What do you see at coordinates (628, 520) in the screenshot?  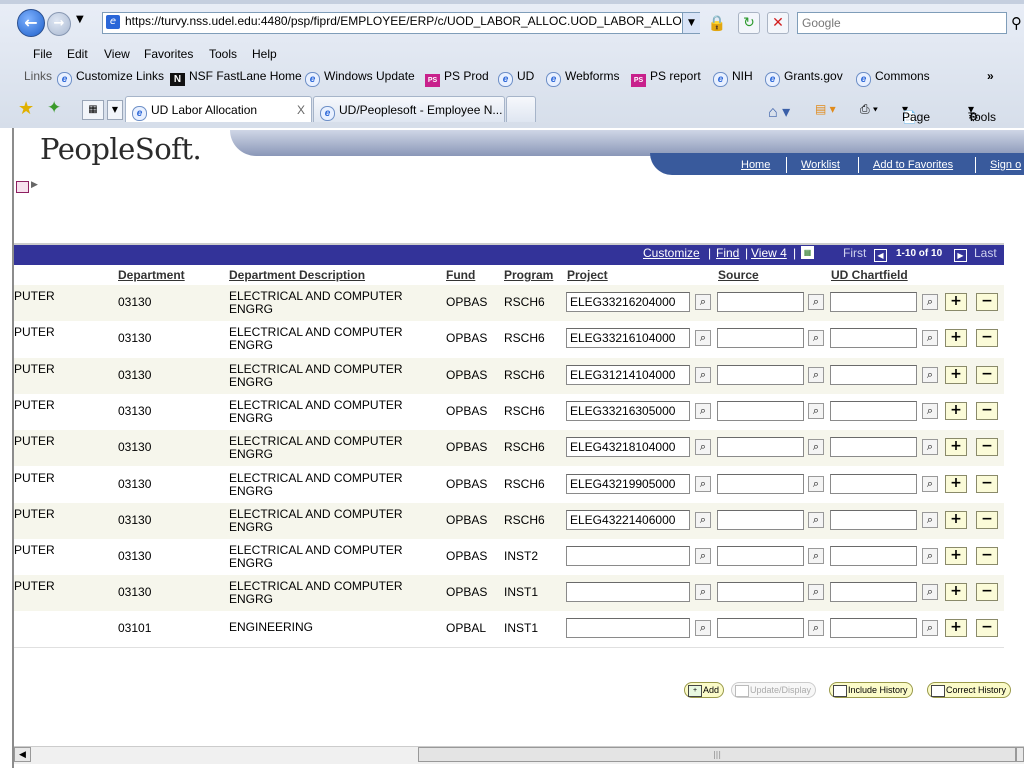 I see `project-input: ELEG43221406000` at bounding box center [628, 520].